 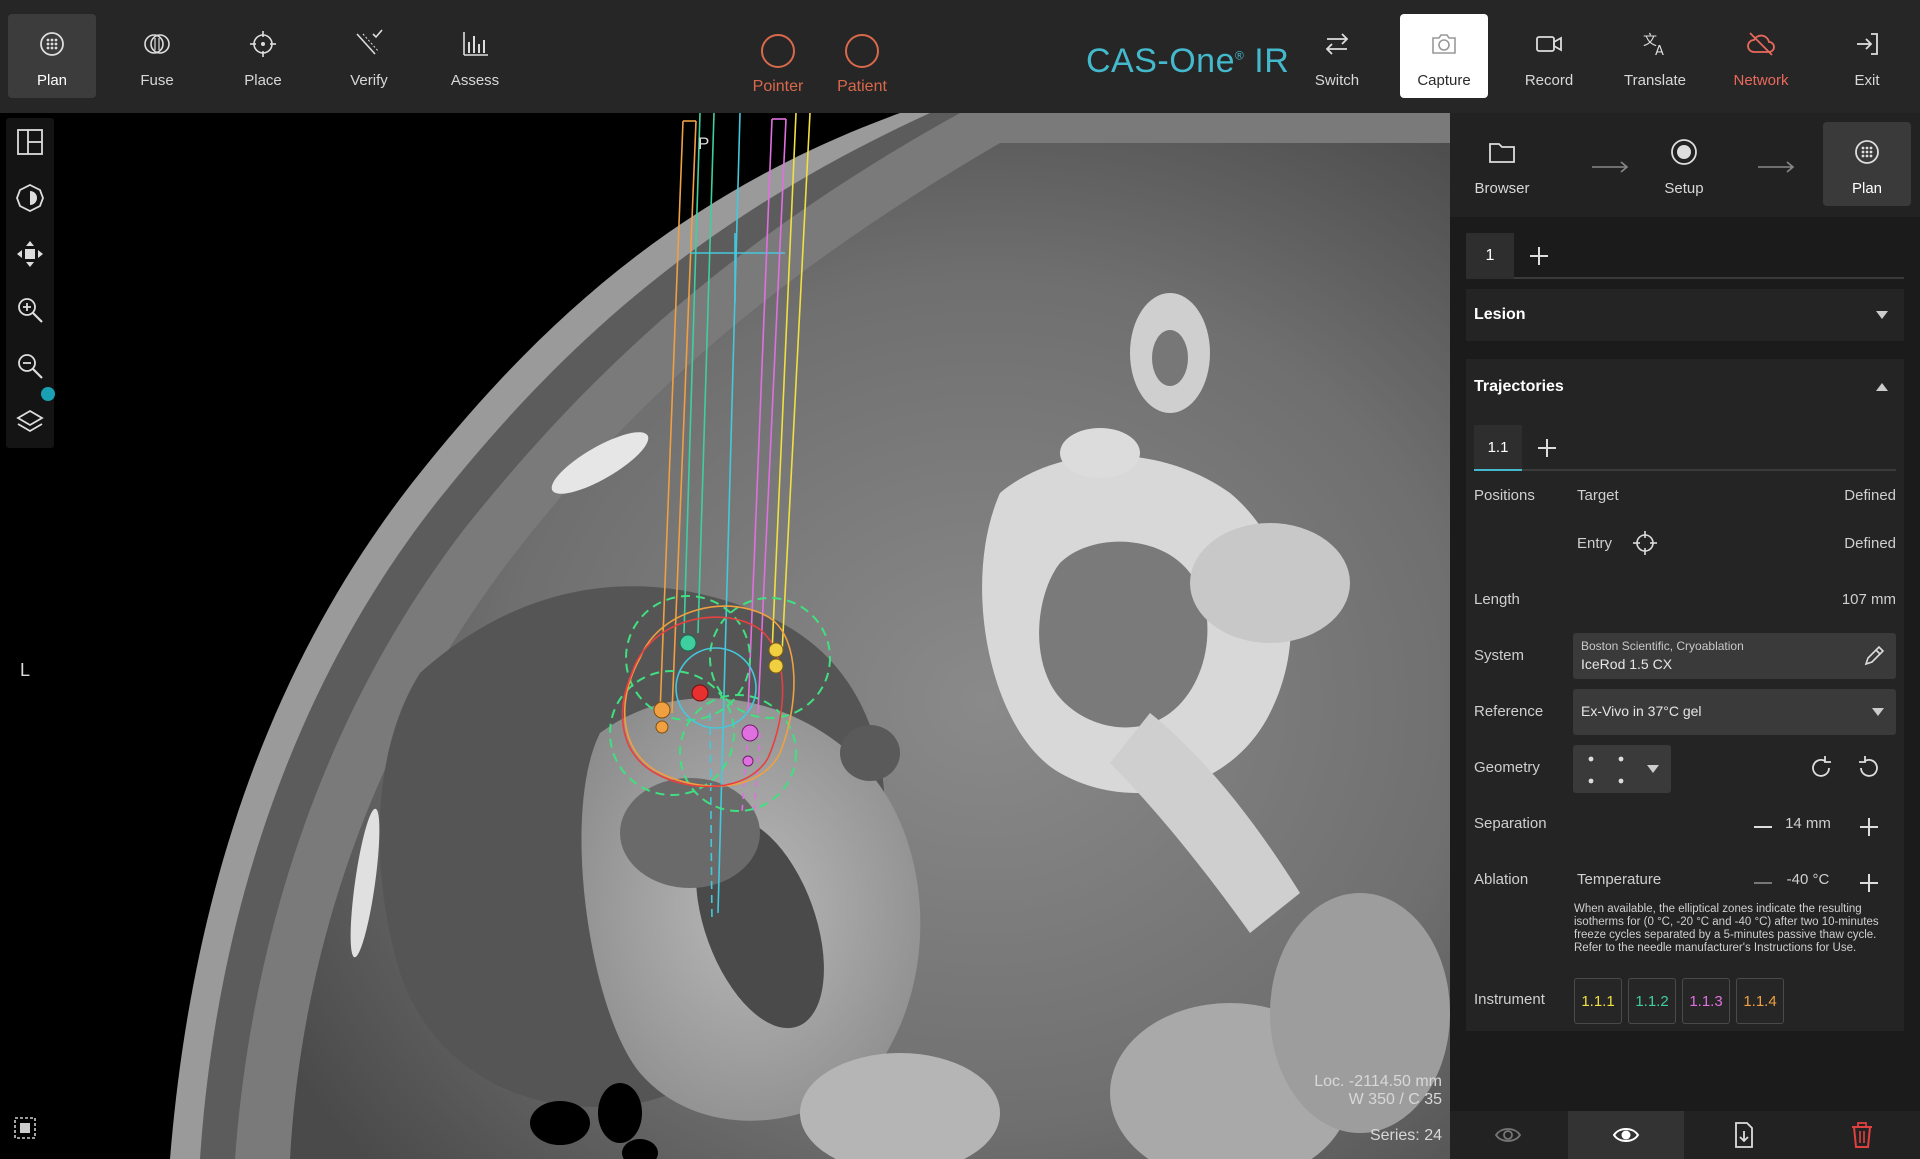 I want to click on export-plan-button, so click(x=1744, y=1135).